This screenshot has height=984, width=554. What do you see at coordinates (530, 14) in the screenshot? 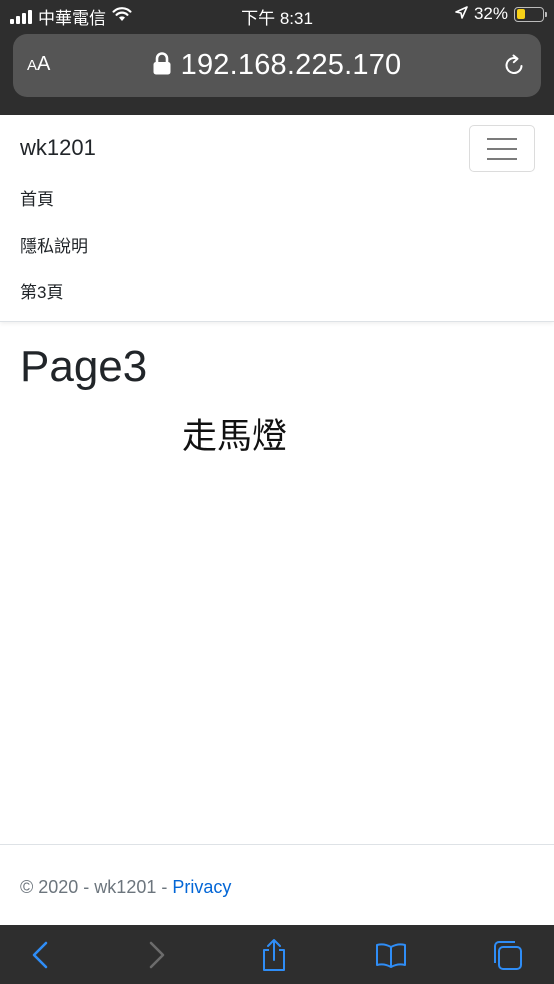
I see `battery-icon` at bounding box center [530, 14].